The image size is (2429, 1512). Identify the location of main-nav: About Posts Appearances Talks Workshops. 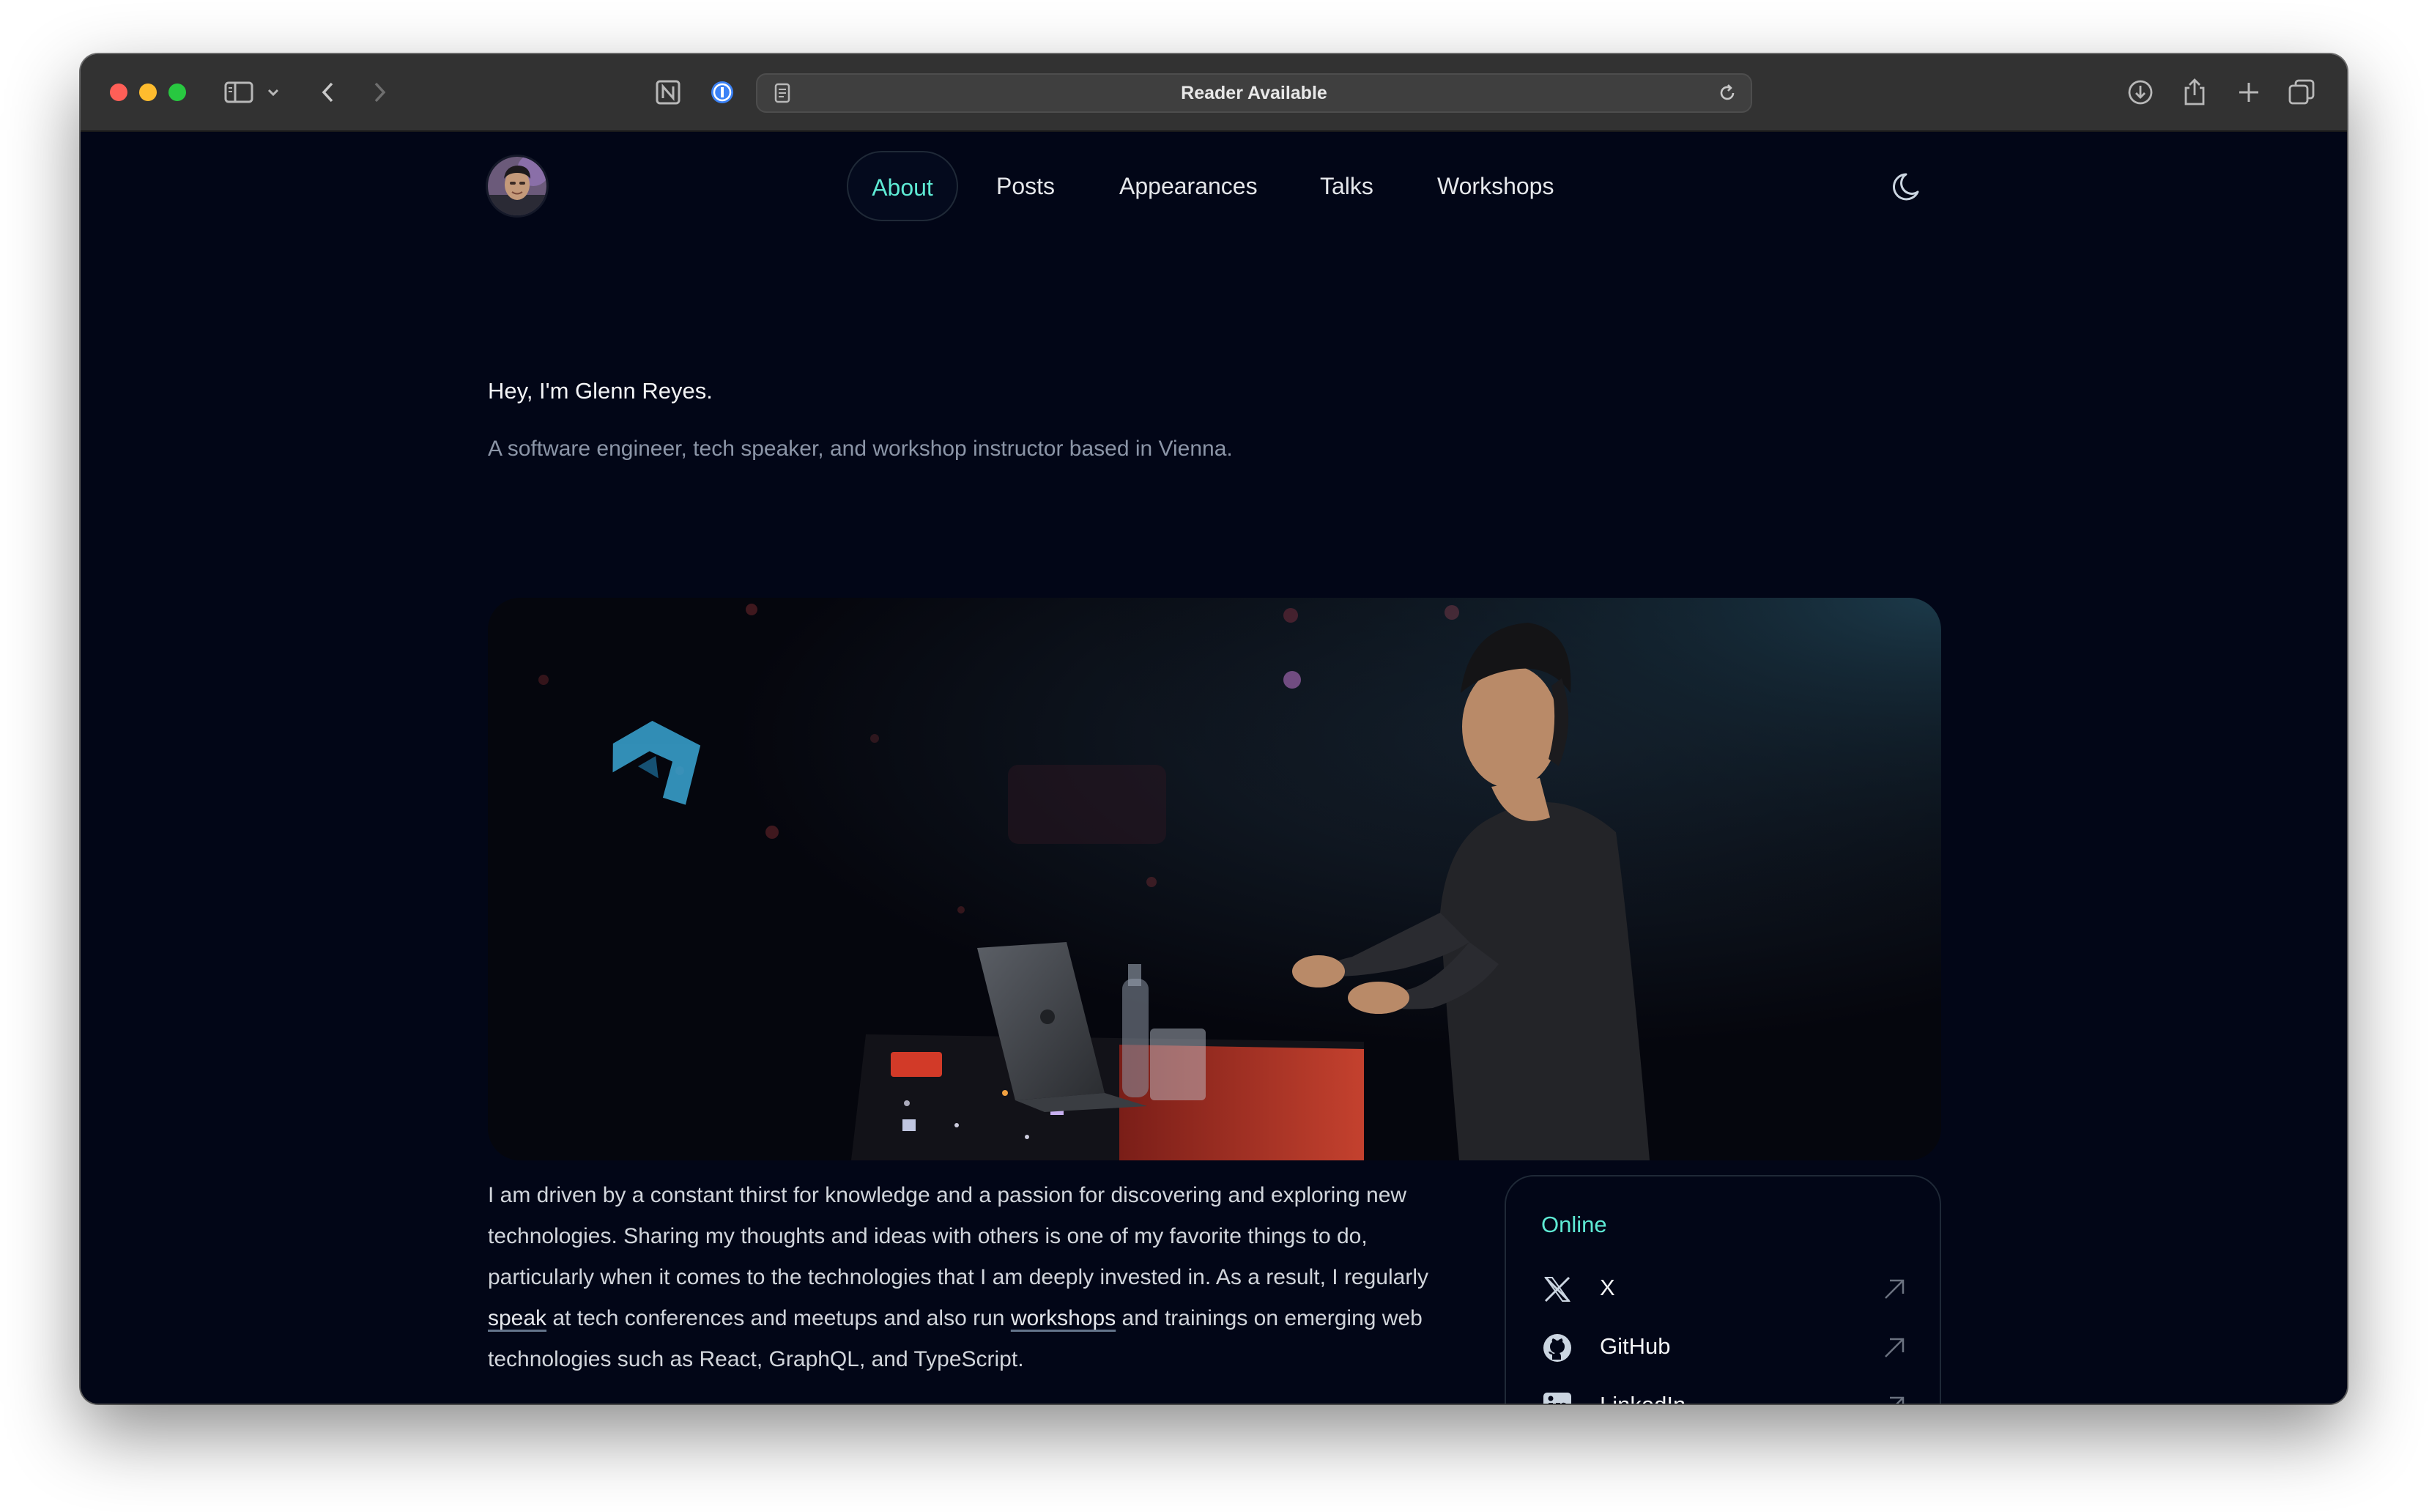
(1214, 186).